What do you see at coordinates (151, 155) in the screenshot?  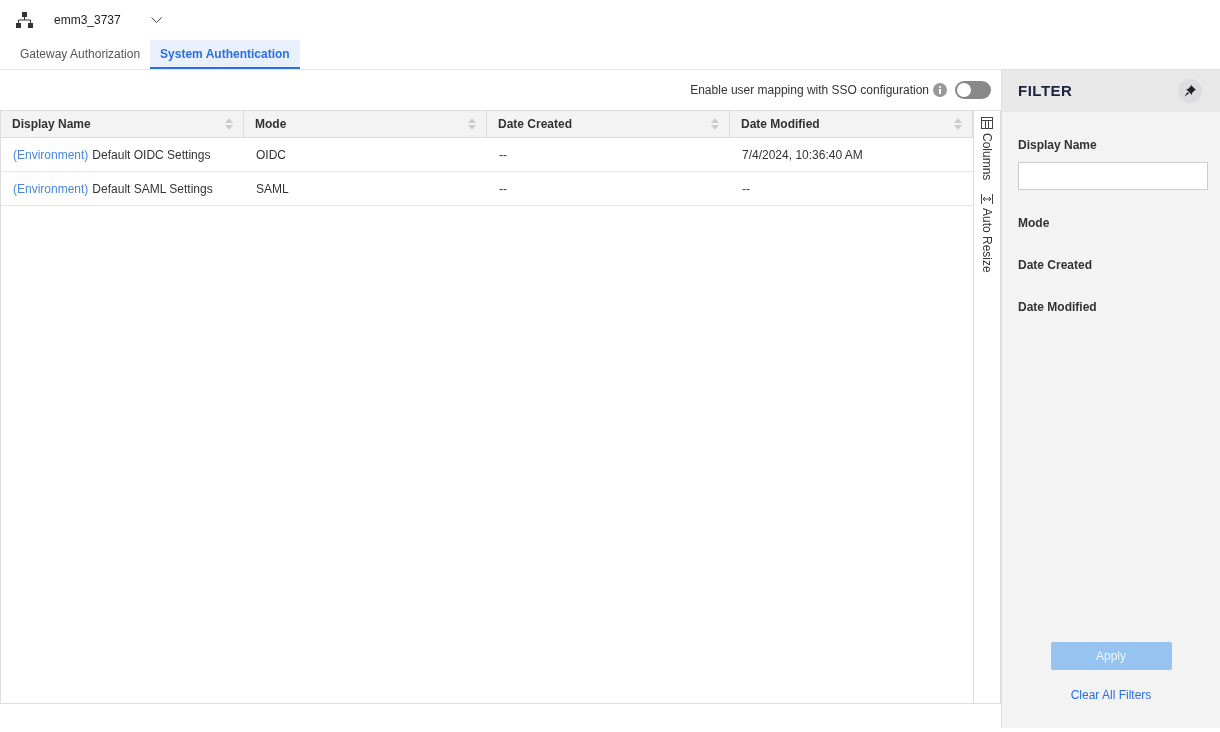 I see `table-cell-text: Default OIDC Settings` at bounding box center [151, 155].